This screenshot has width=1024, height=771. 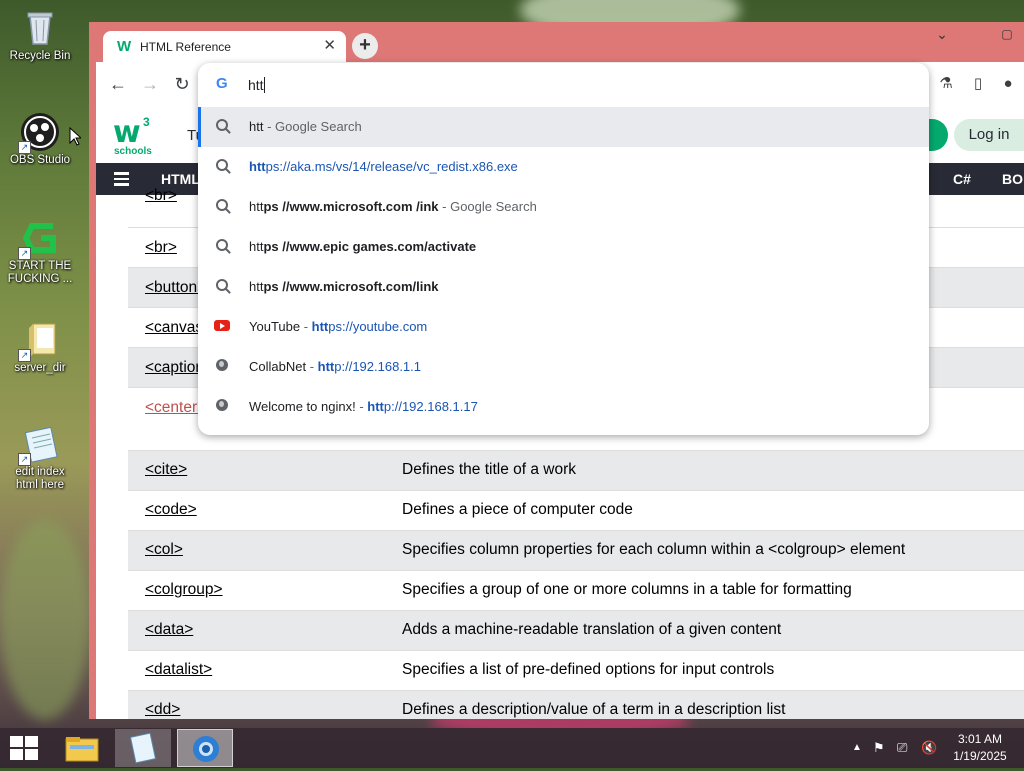 I want to click on desktop-icon-edit-index: ↗ edit index html here, so click(x=40, y=458).